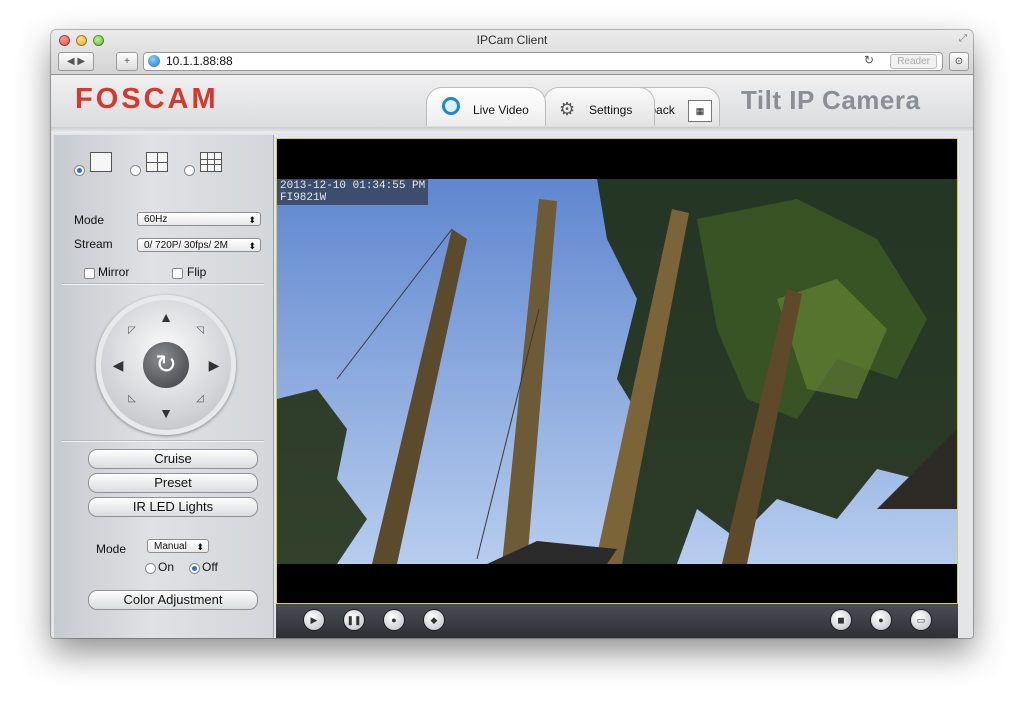 This screenshot has width=1024, height=708. What do you see at coordinates (154, 61) in the screenshot?
I see `globe-icon` at bounding box center [154, 61].